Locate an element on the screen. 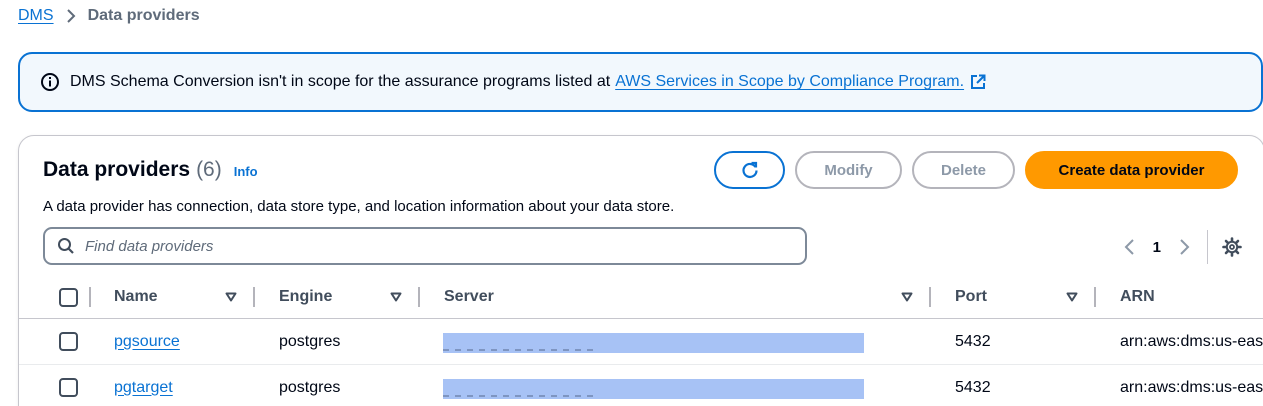 This screenshot has height=406, width=1263. refresh-icon is located at coordinates (750, 170).